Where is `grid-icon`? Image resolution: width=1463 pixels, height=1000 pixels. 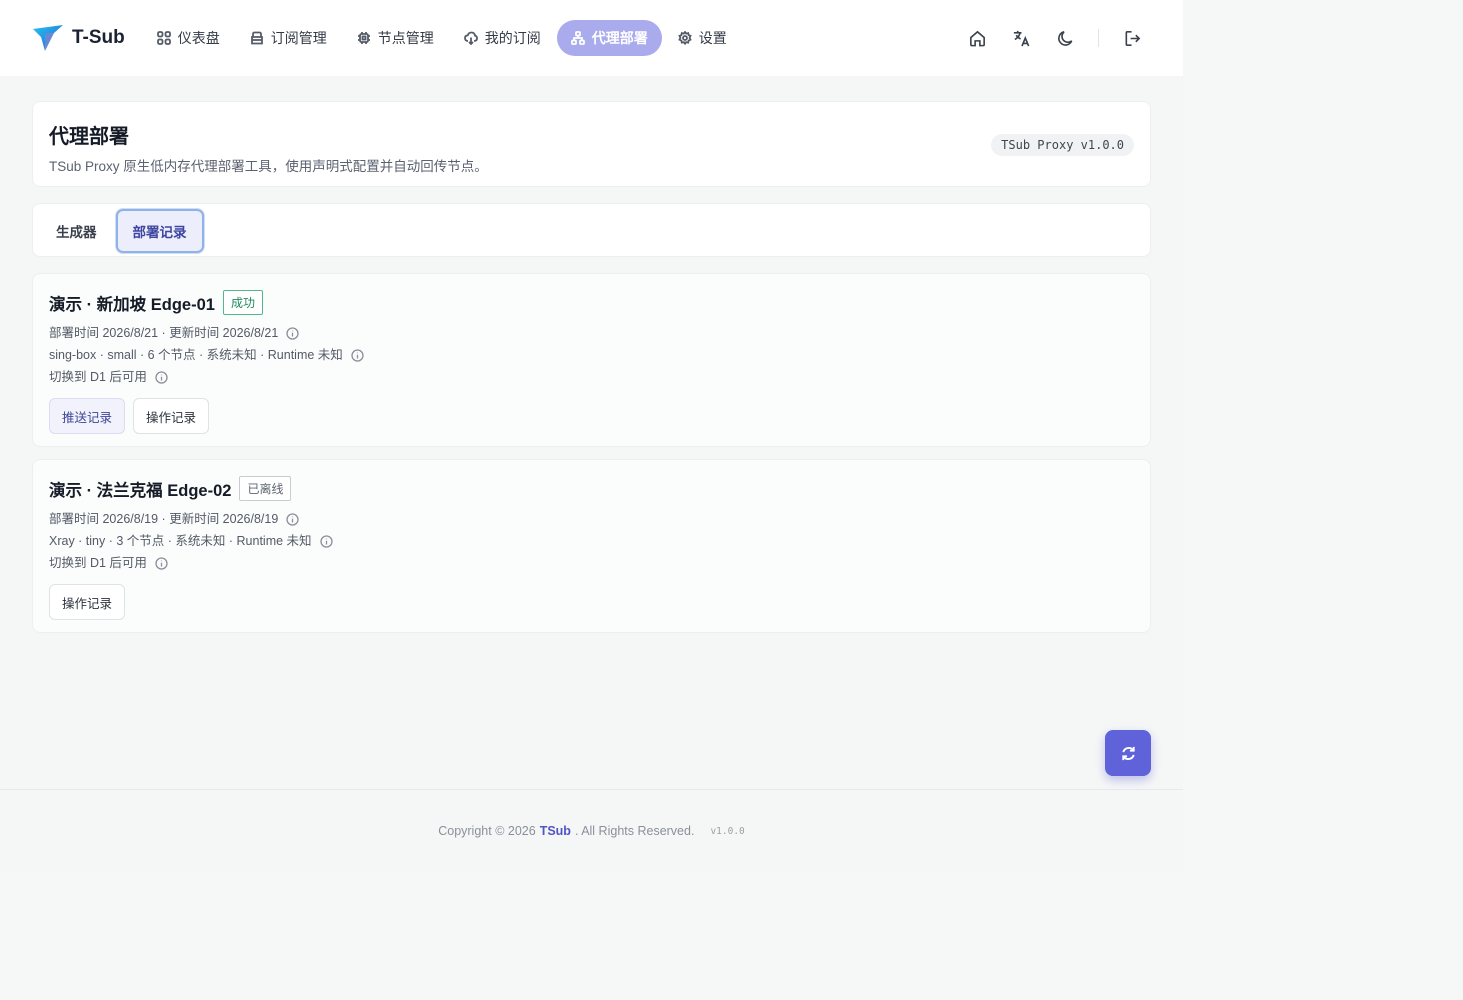 grid-icon is located at coordinates (163, 38).